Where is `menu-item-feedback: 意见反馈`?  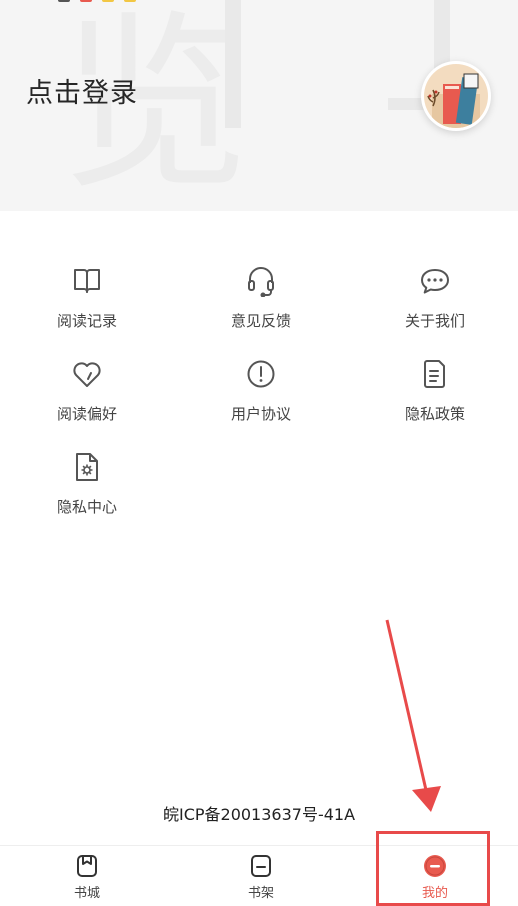
menu-item-feedback: 意见反馈 is located at coordinates (261, 304).